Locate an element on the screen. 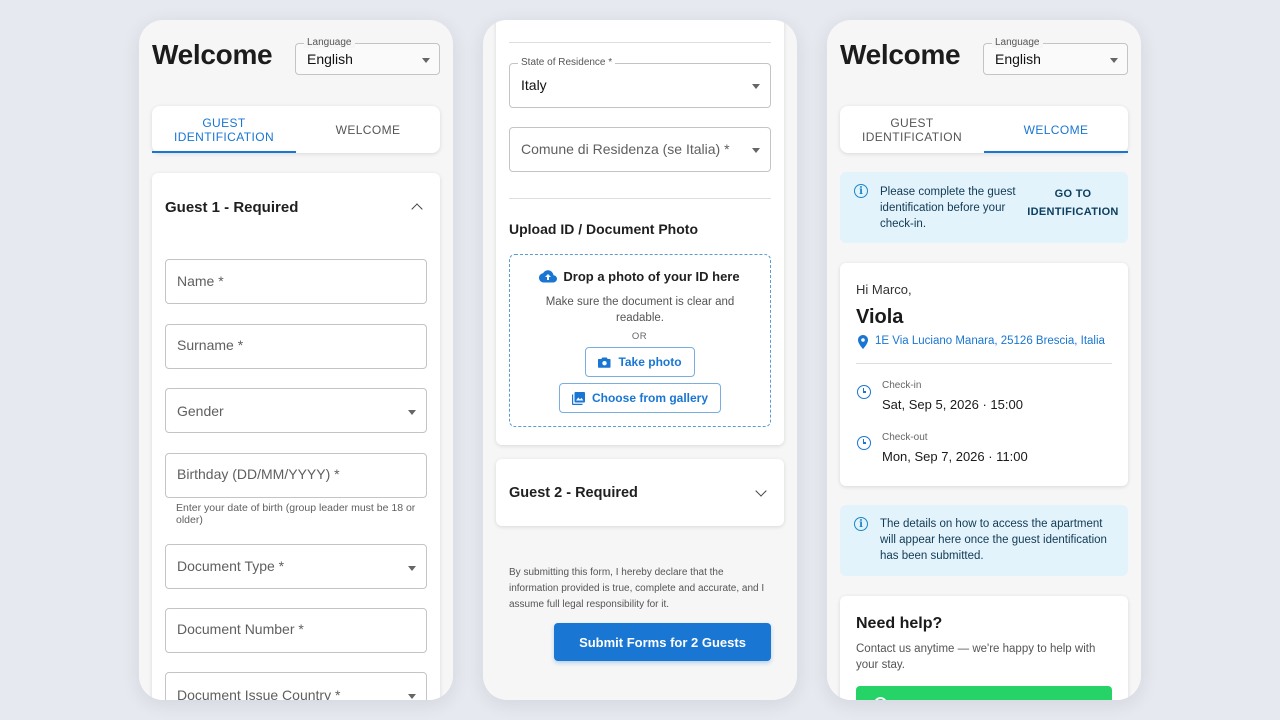 The height and width of the screenshot is (720, 1280). chevron-up-icon is located at coordinates (417, 209).